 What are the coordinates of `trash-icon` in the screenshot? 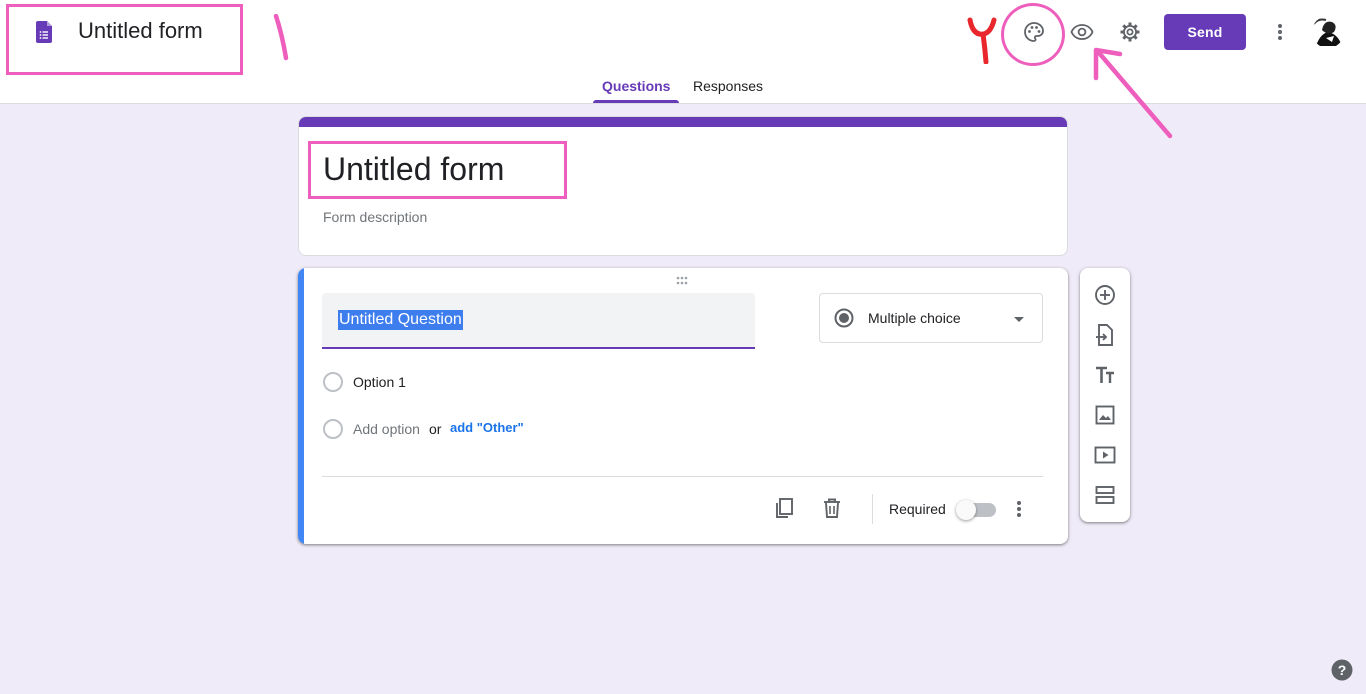 It's located at (832, 508).